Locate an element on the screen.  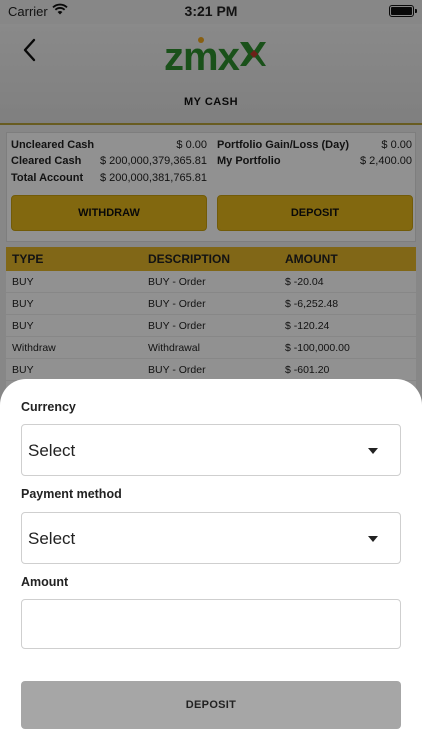
payment-method-label: Payment method is located at coordinates (71, 494).